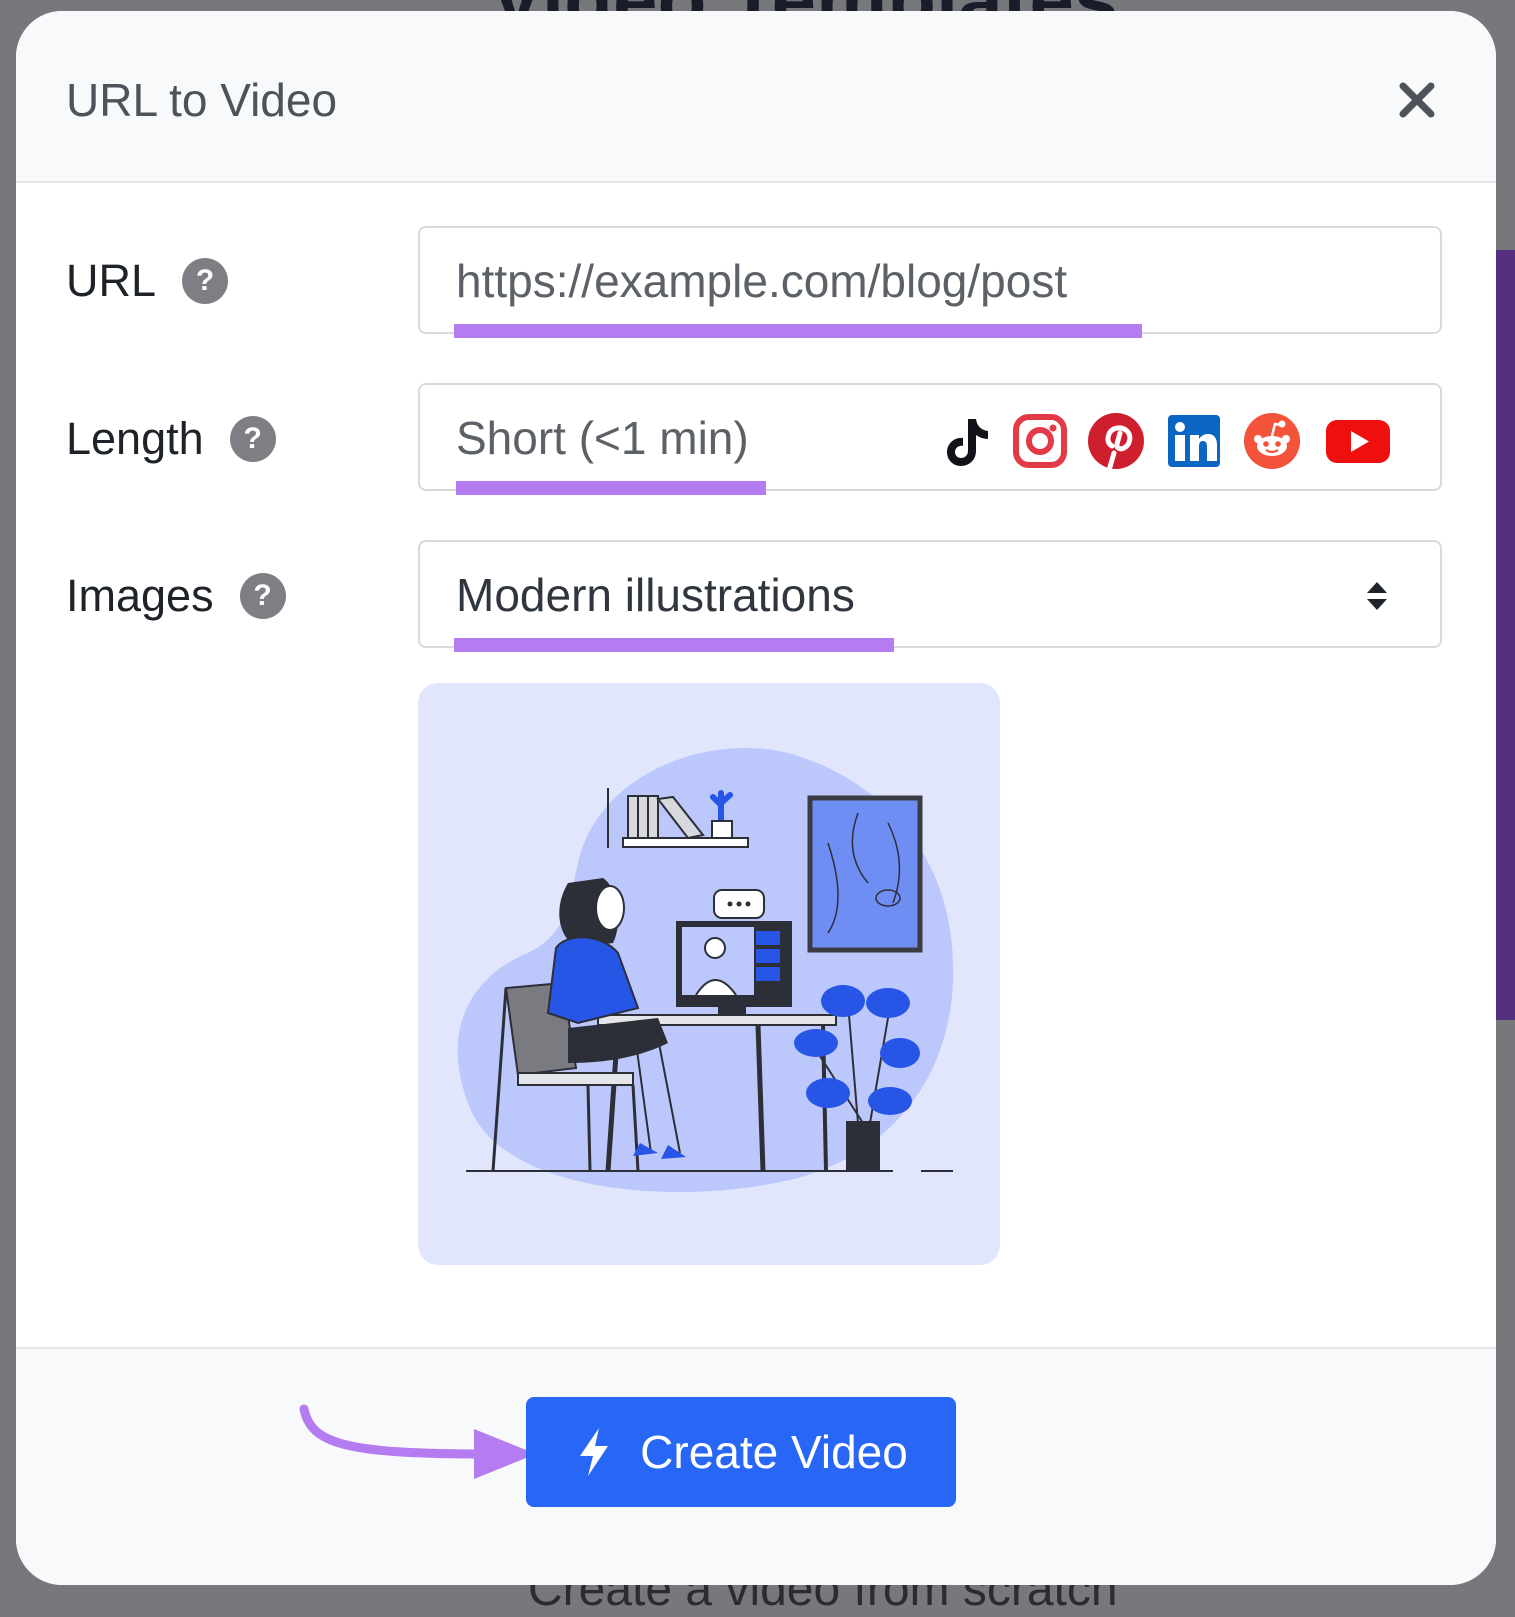 This screenshot has height=1617, width=1515. I want to click on create-video-button: Create Video, so click(741, 1452).